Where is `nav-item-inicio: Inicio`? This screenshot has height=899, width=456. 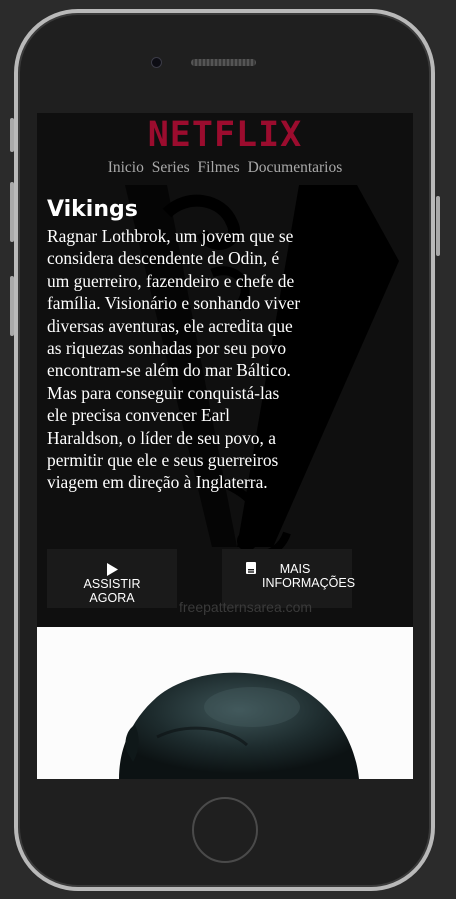 nav-item-inicio: Inicio is located at coordinates (126, 167).